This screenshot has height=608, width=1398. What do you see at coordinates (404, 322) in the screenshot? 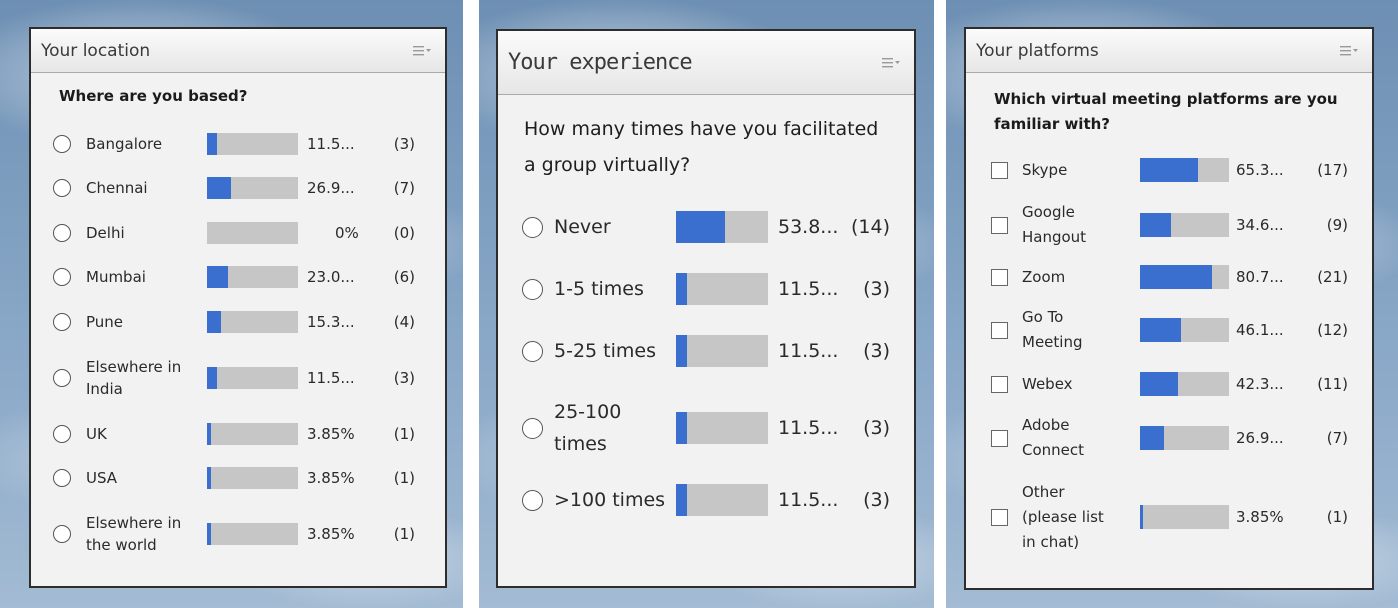
I see `vote-count: (4)` at bounding box center [404, 322].